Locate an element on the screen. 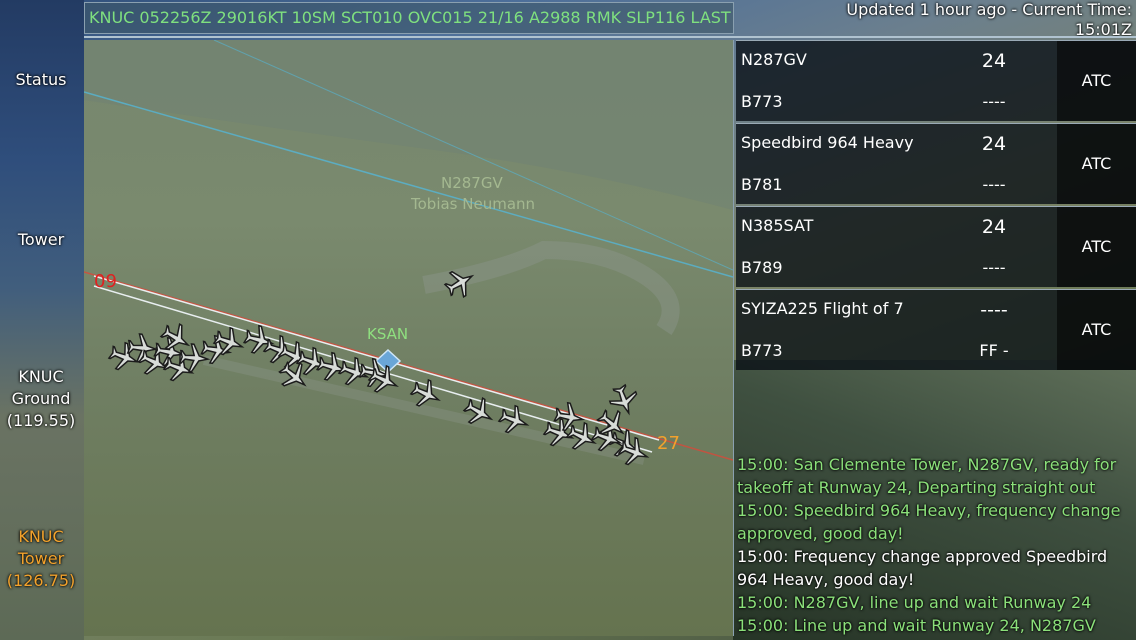 The image size is (1136, 640). runway-27-label: 27 is located at coordinates (668, 443).